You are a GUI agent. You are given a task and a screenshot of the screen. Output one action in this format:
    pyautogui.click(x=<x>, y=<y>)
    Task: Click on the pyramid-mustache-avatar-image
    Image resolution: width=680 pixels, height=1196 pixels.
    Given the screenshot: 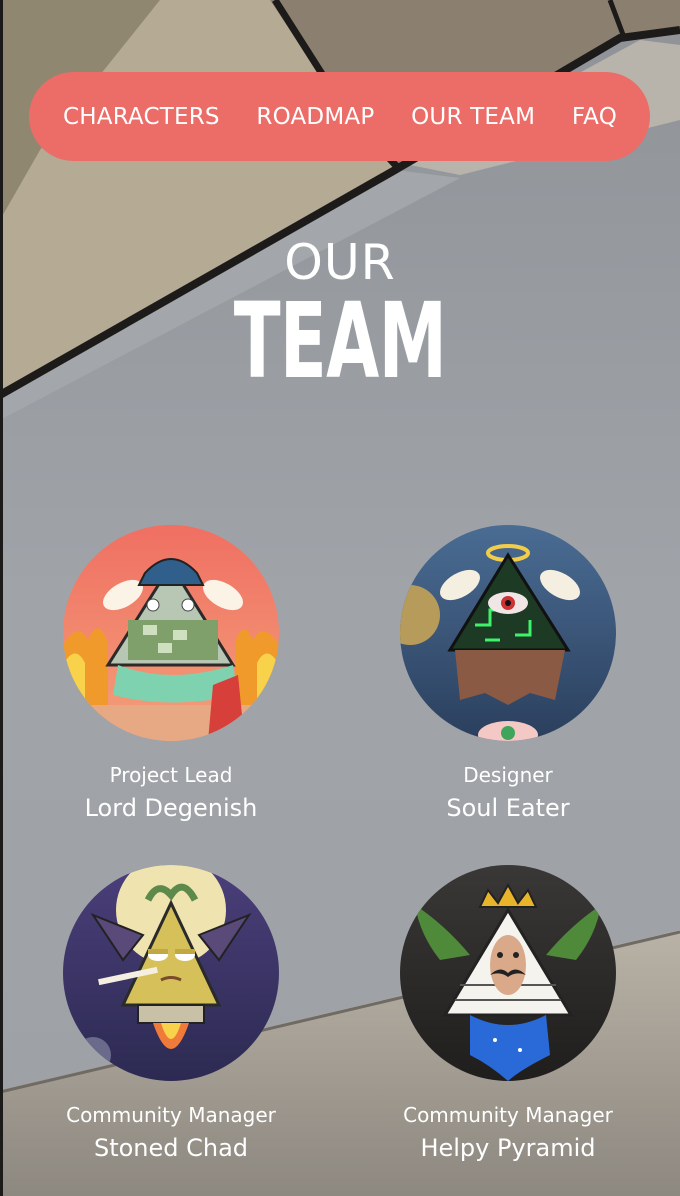 What is the action you would take?
    pyautogui.click(x=508, y=973)
    